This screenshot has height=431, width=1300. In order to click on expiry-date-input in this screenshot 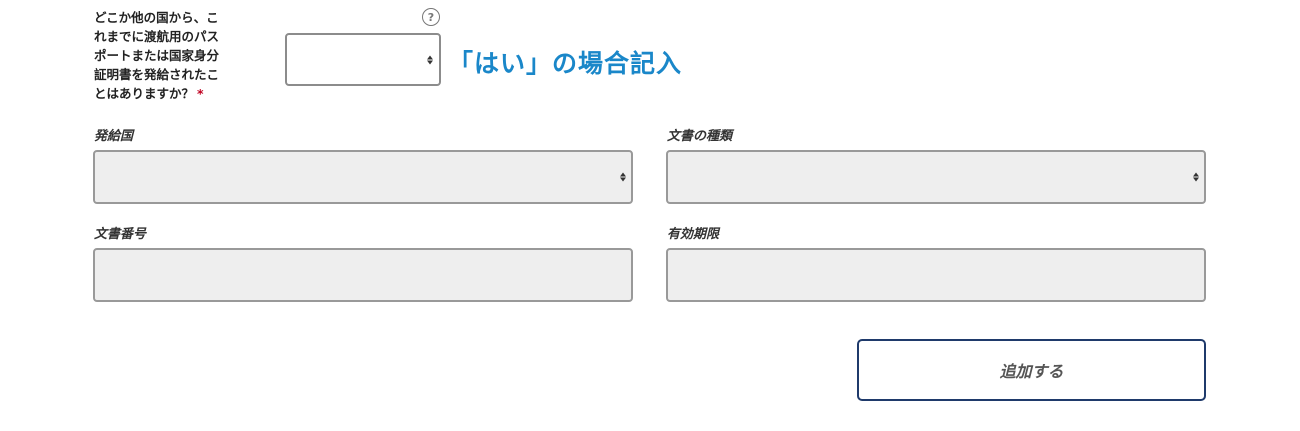, I will do `click(936, 275)`.